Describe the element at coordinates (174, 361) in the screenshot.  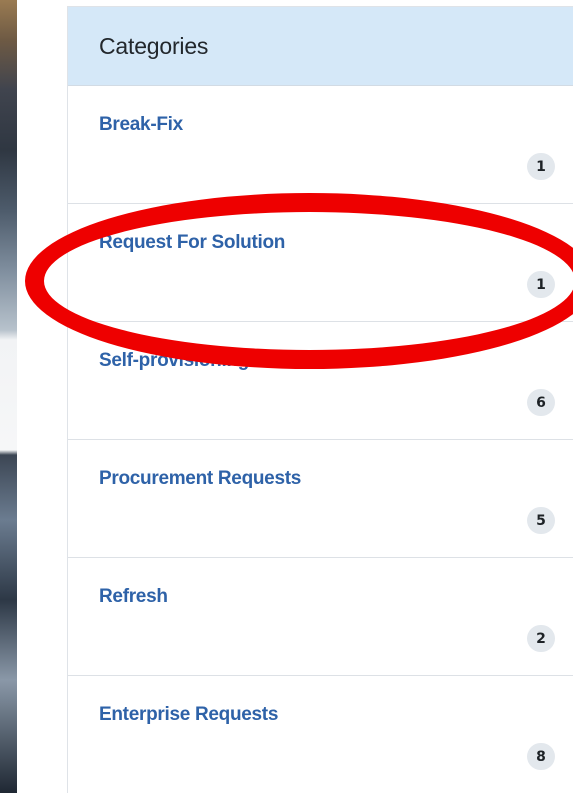
I see `category-label: Self-provisioning` at that location.